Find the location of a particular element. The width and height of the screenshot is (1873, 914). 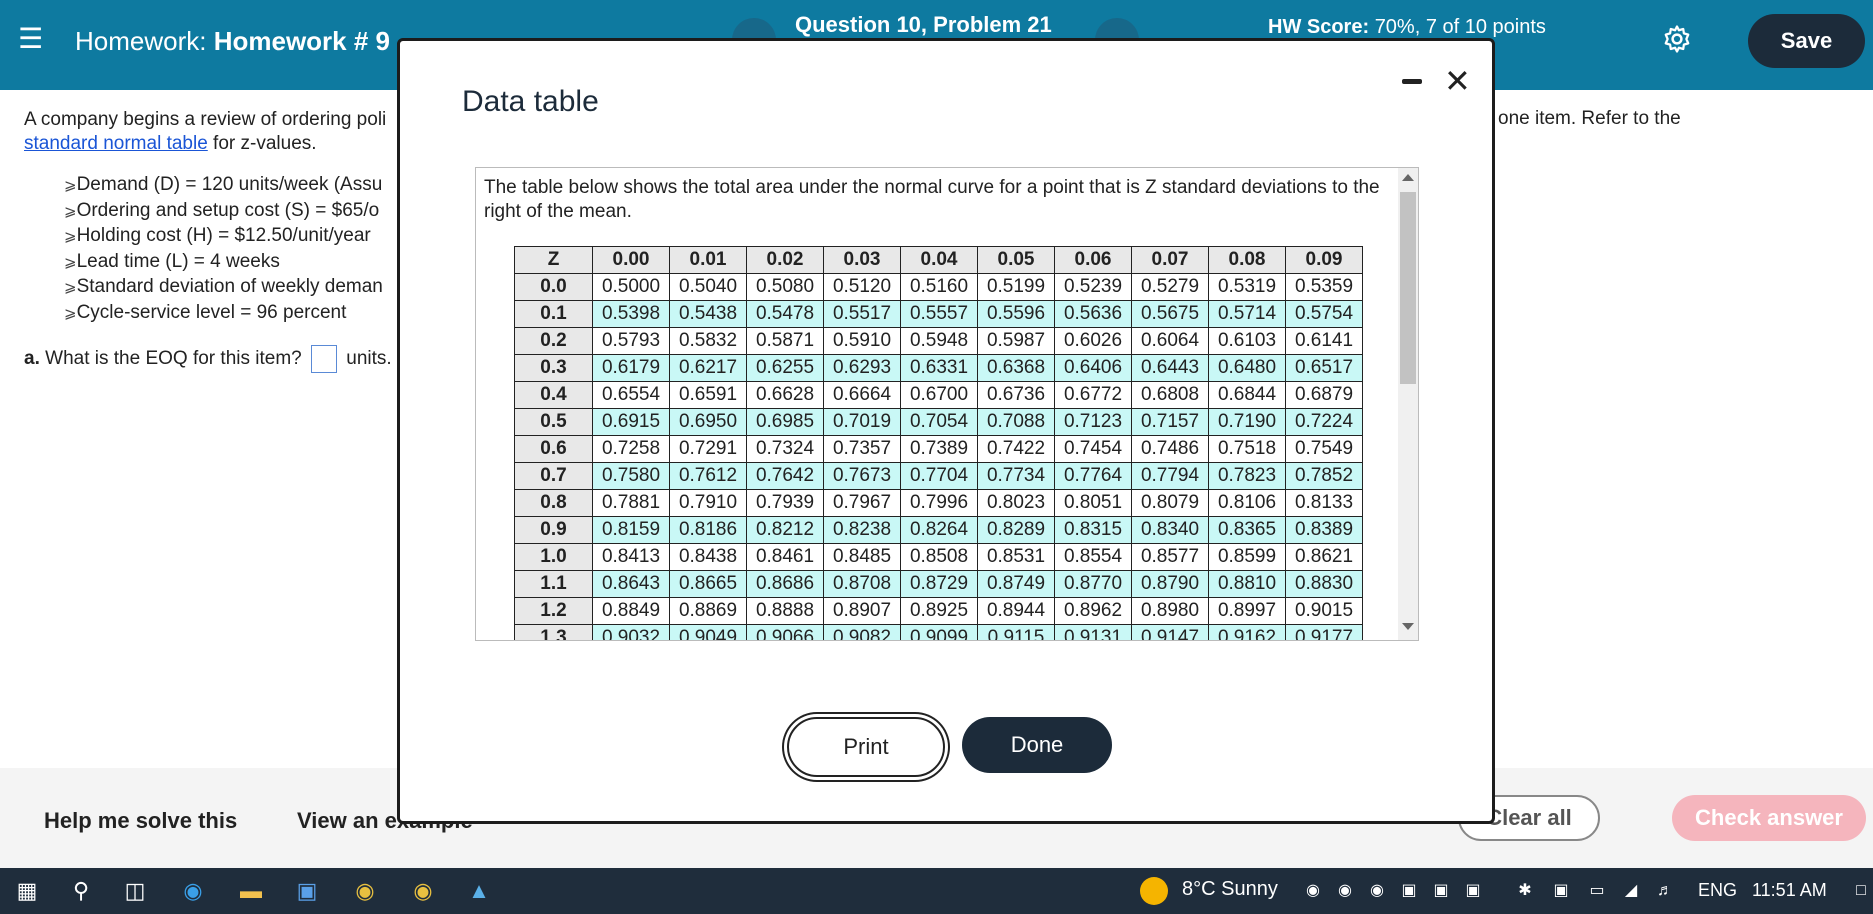

table-cell: 0.5040 is located at coordinates (708, 287).